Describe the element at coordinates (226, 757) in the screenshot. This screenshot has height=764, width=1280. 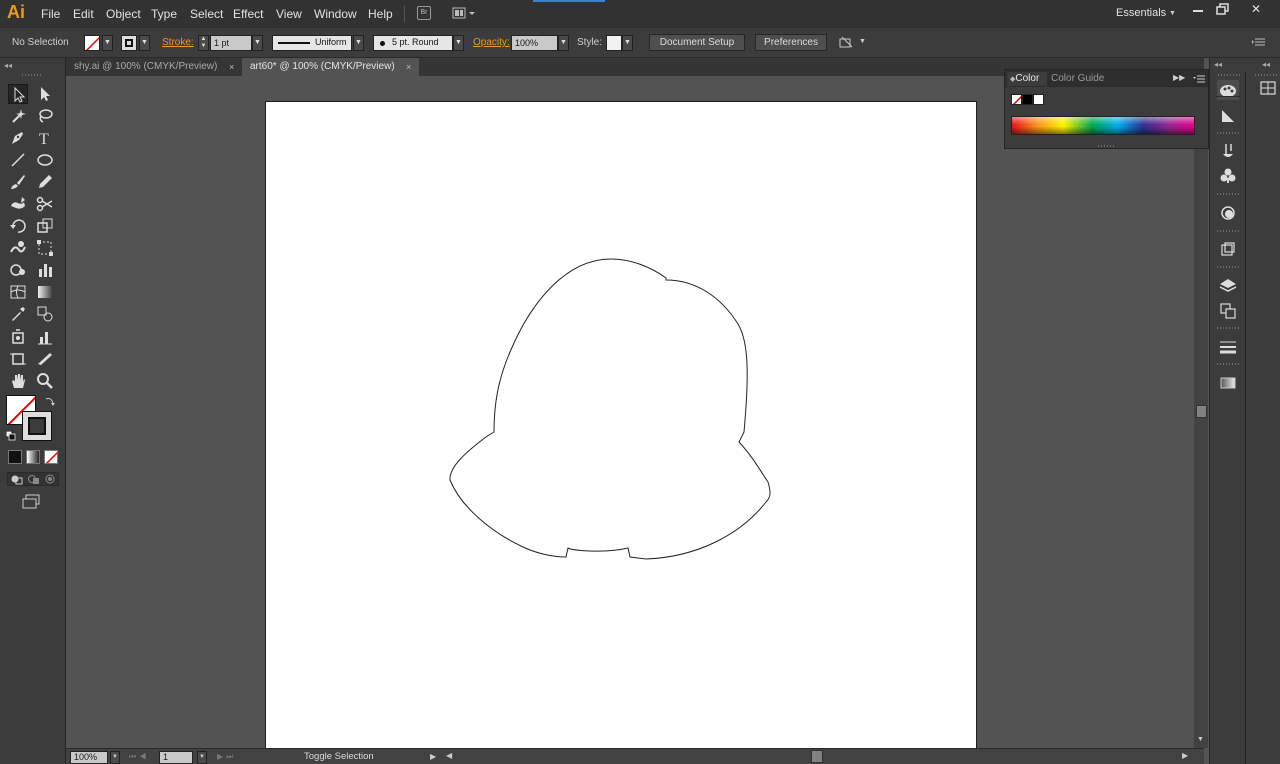
I see `artboard-nav-next-last: ▶⏭` at that location.